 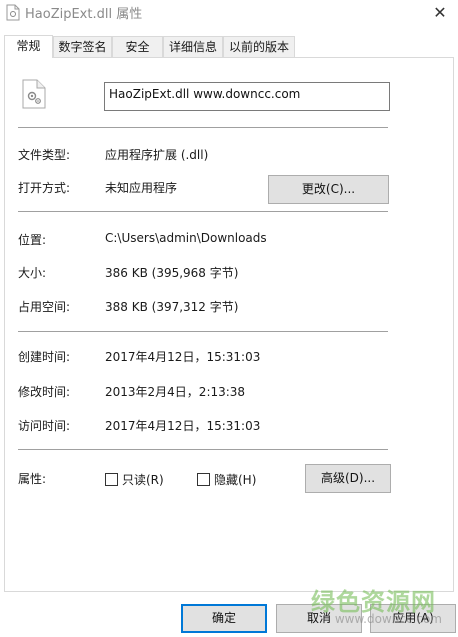 What do you see at coordinates (32, 240) in the screenshot?
I see `location-label: 位置:` at bounding box center [32, 240].